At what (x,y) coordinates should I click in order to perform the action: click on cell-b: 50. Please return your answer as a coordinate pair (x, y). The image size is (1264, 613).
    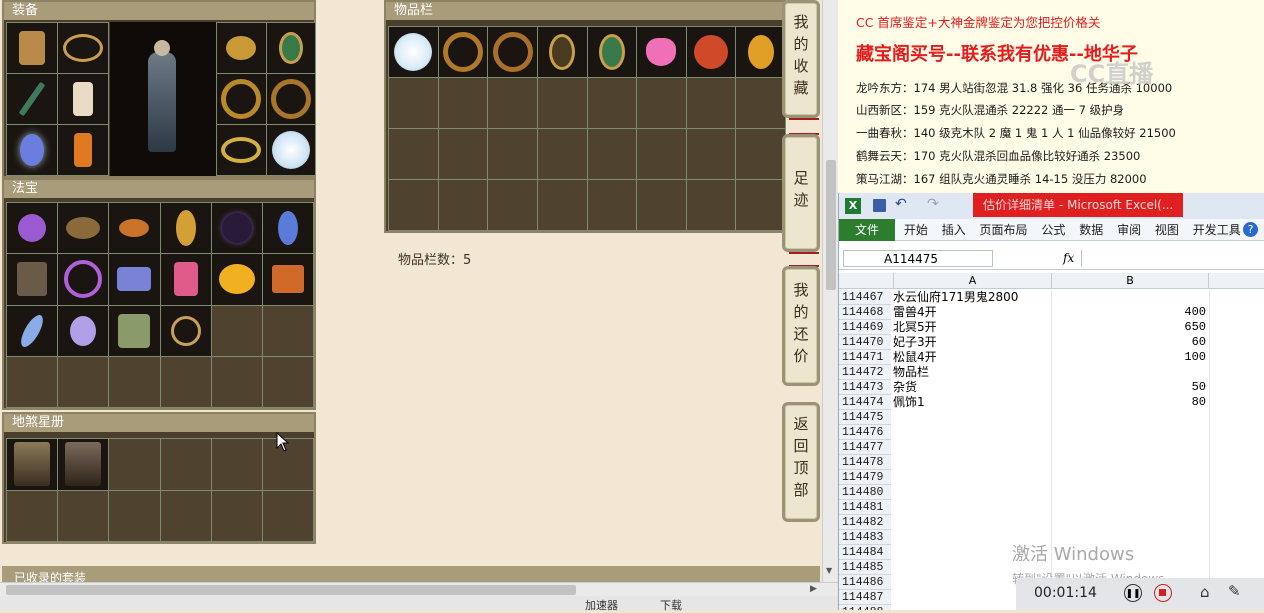
    Looking at the image, I should click on (1130, 387).